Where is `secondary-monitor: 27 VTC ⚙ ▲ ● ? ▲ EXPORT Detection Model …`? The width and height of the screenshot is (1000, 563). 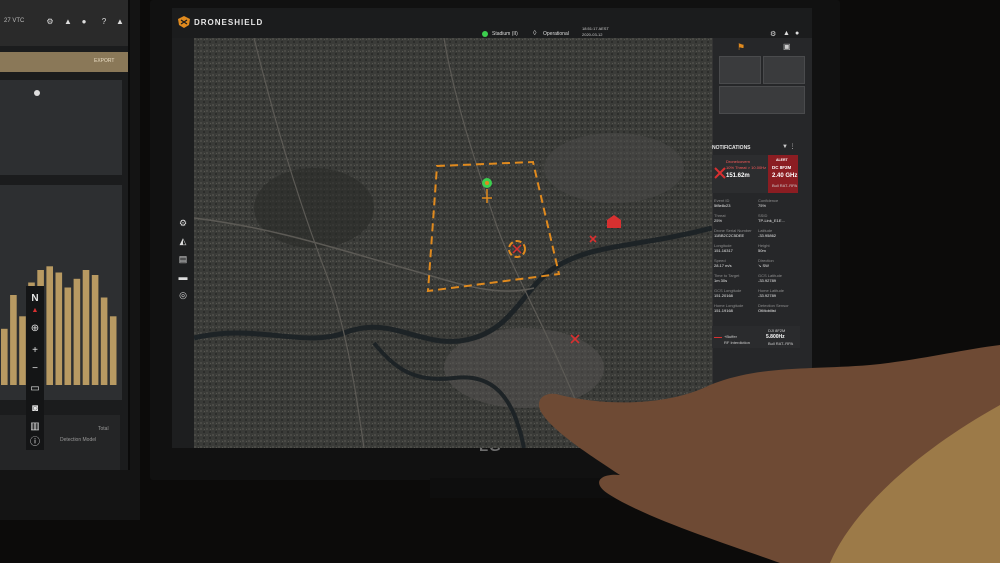
secondary-monitor: 27 VTC ⚙ ▲ ● ? ▲ EXPORT Detection Model … is located at coordinates (70, 260).